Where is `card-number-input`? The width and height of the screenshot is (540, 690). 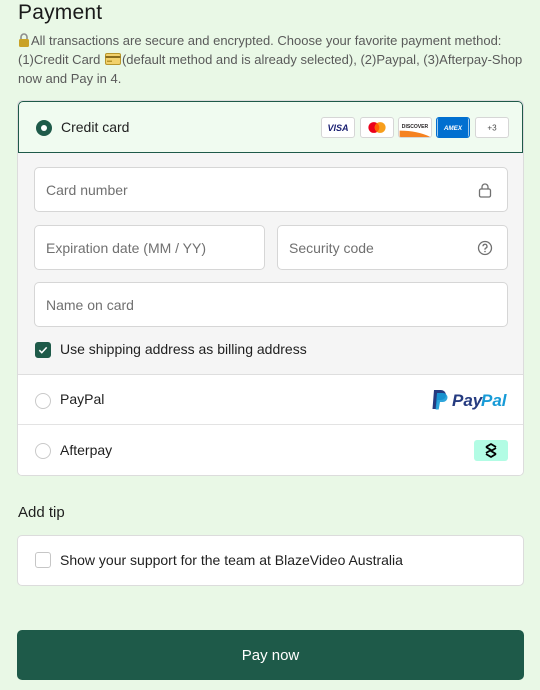 card-number-input is located at coordinates (271, 189).